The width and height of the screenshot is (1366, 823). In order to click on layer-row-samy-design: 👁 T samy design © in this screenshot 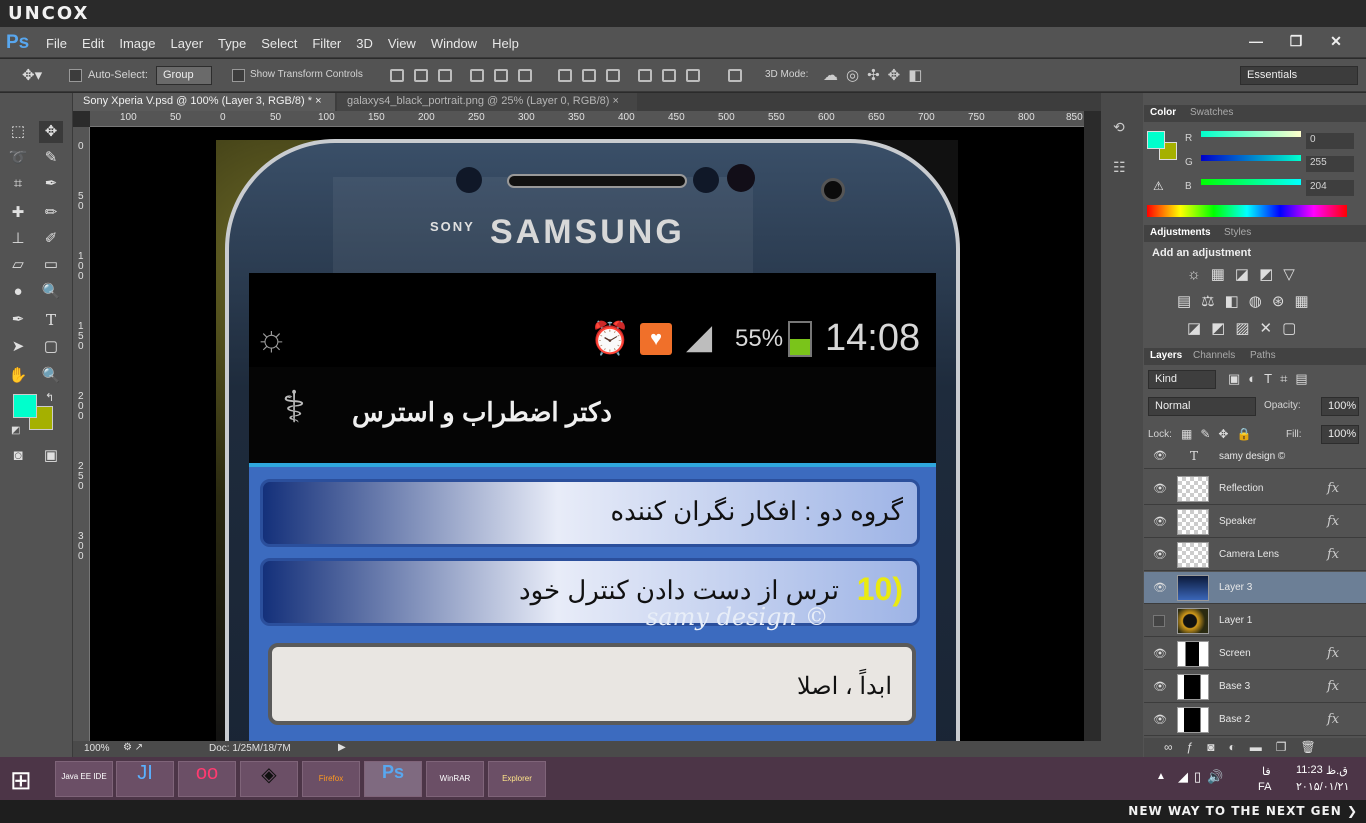, I will do `click(1255, 458)`.